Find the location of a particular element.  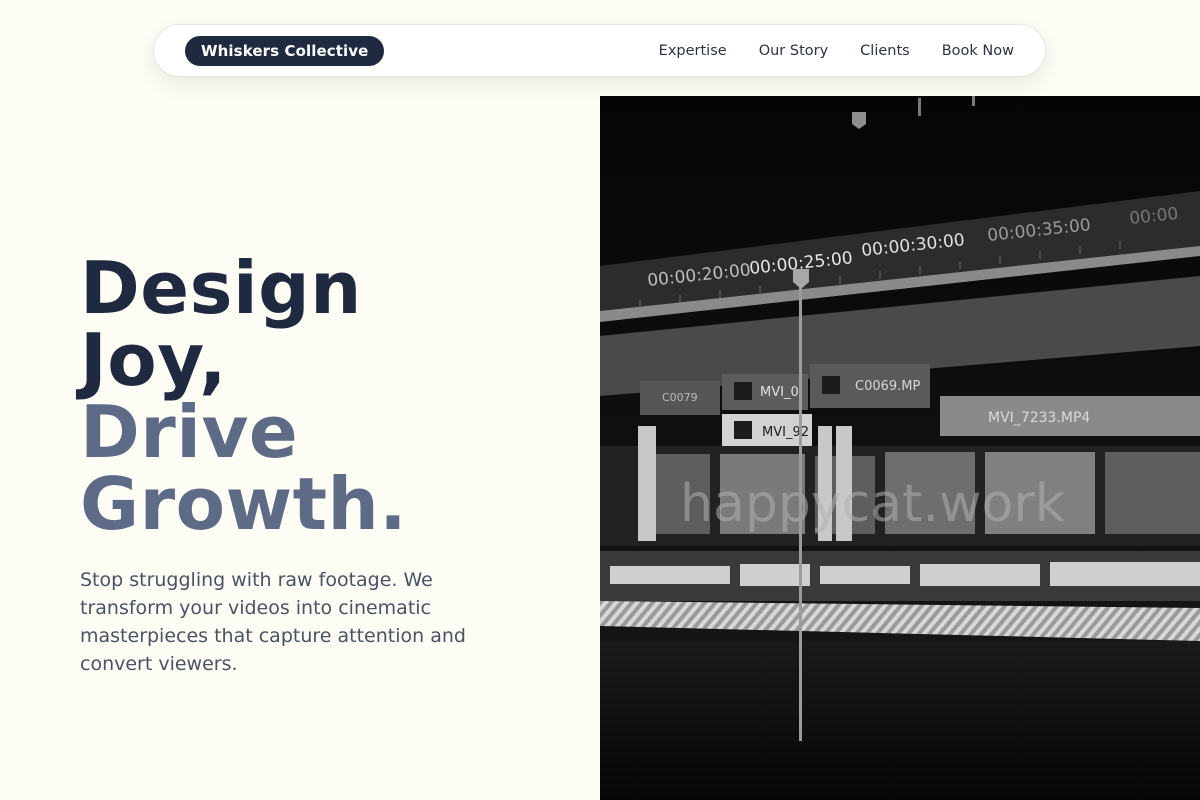

nav-link-expertise: Expertise is located at coordinates (693, 51).